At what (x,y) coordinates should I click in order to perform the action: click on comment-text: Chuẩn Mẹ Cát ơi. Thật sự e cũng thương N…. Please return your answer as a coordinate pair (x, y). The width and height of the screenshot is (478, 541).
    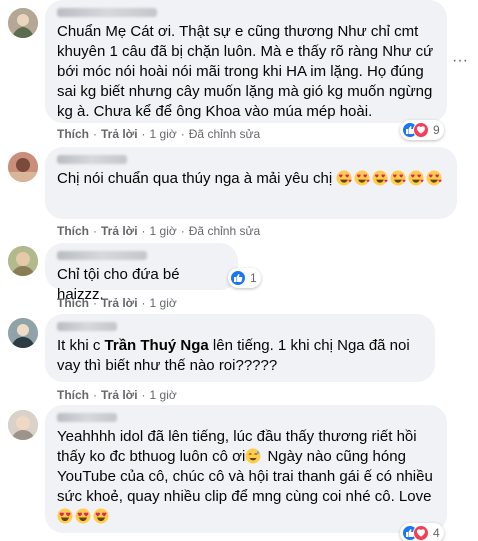
    Looking at the image, I should click on (245, 71).